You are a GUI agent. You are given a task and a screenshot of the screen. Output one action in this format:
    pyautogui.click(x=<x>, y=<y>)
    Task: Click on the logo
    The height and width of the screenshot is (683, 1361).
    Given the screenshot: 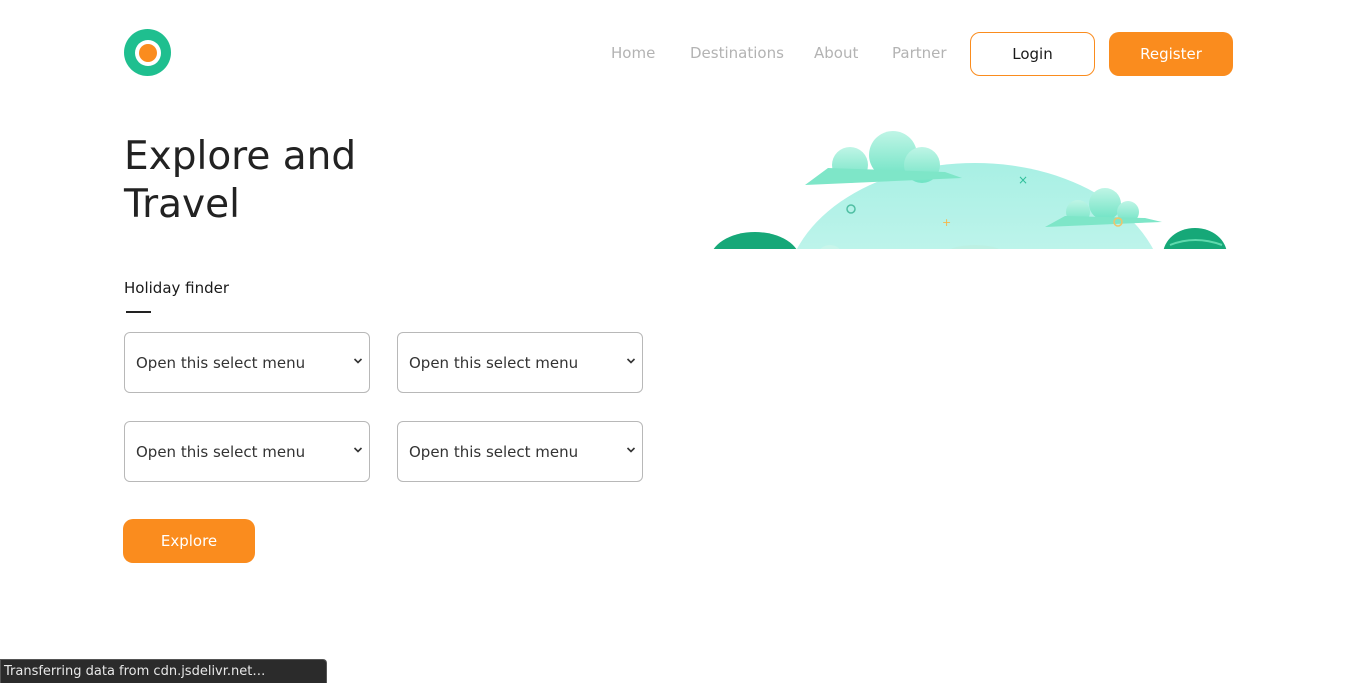 What is the action you would take?
    pyautogui.click(x=147, y=52)
    